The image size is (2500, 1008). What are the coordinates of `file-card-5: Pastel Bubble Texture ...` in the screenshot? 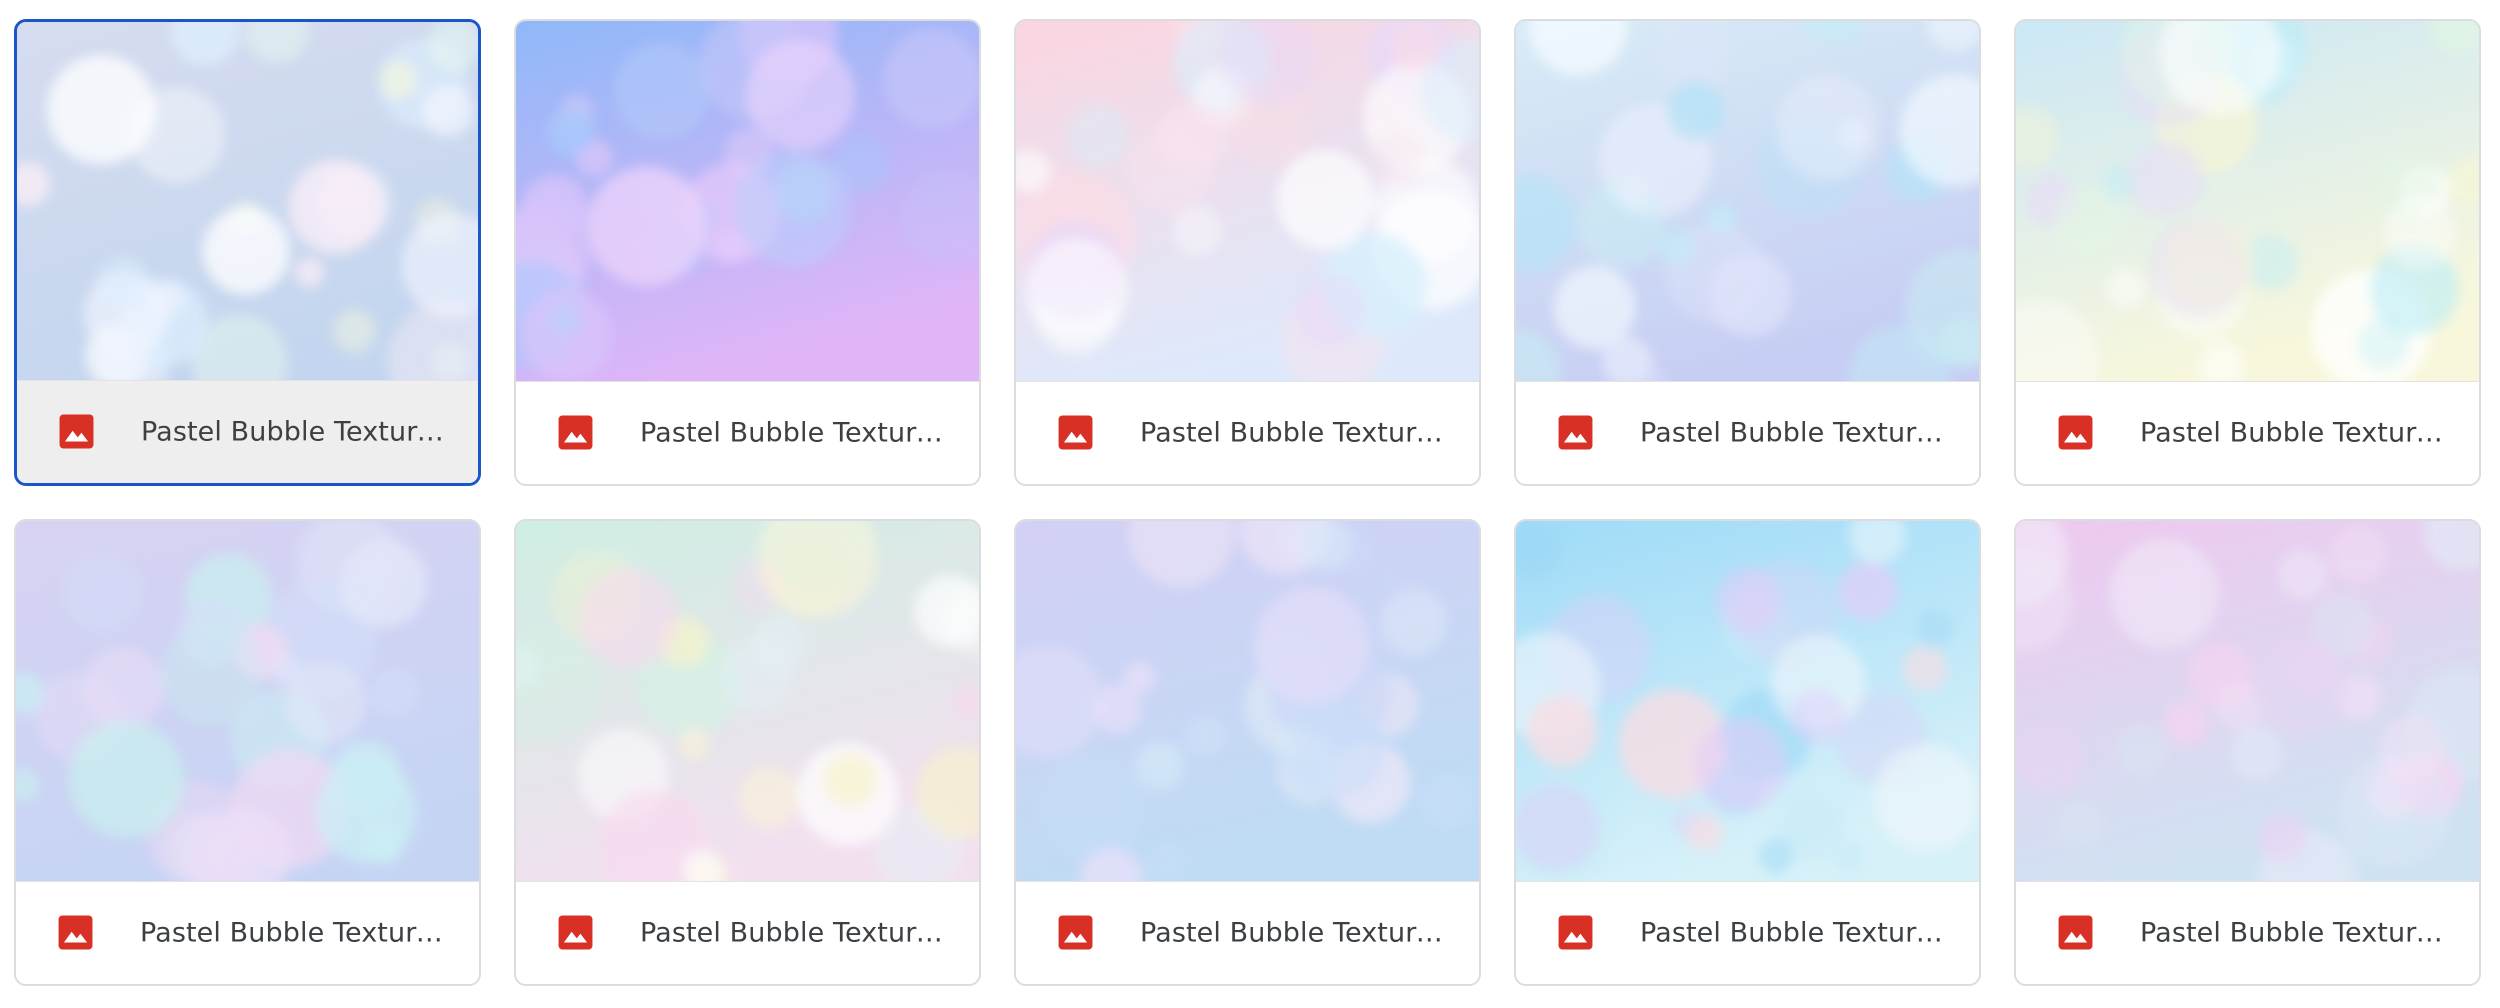 It's located at (2247, 252).